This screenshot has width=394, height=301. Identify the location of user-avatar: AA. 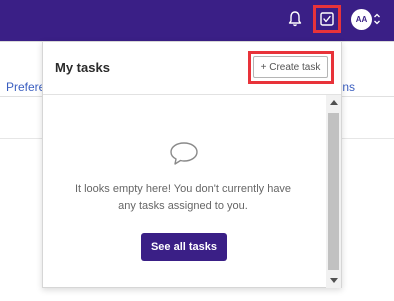
(361, 19).